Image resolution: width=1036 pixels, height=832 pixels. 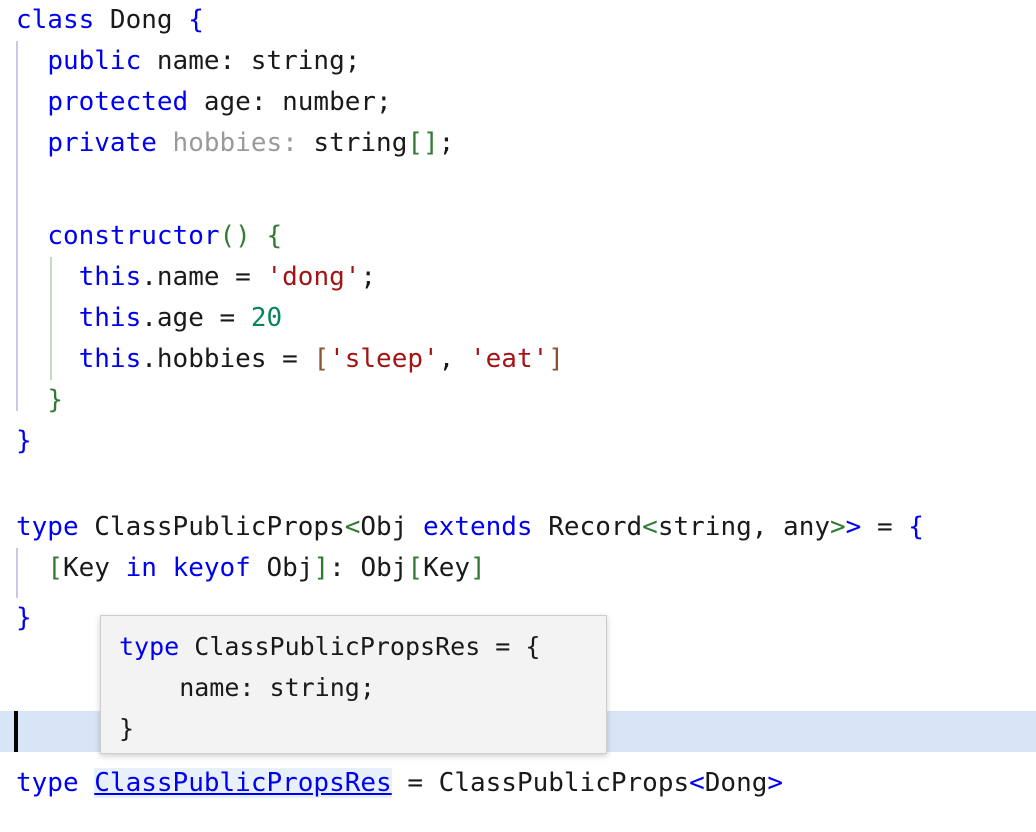 What do you see at coordinates (518, 441) in the screenshot?
I see `code-line-11: }` at bounding box center [518, 441].